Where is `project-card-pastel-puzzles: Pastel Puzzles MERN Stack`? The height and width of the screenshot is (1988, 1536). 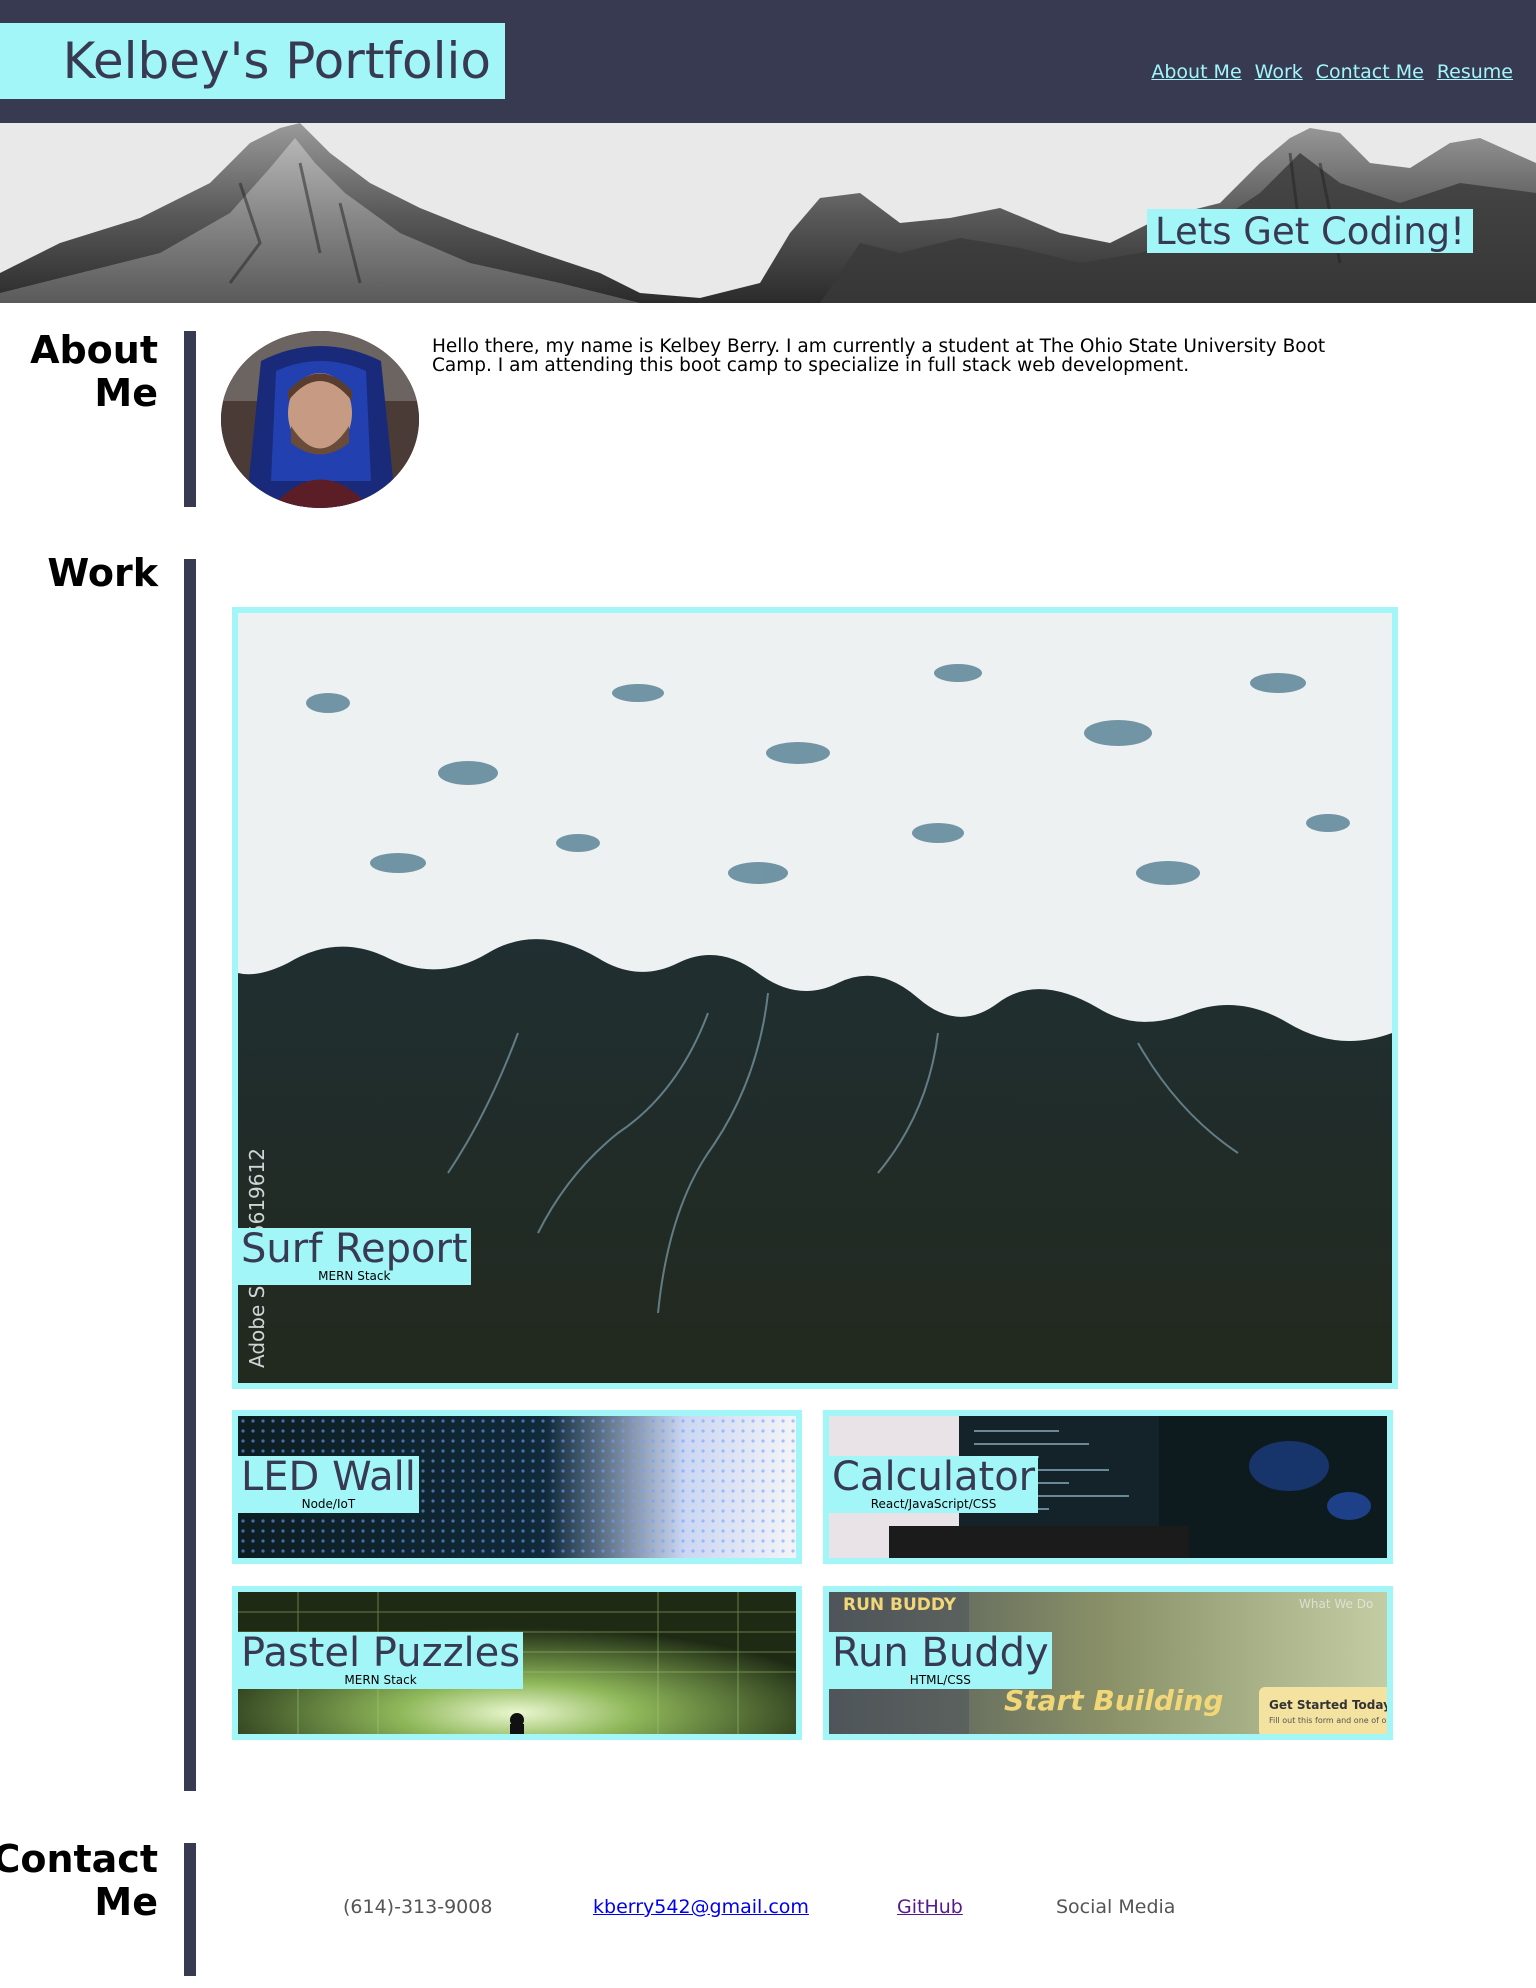
project-card-pastel-puzzles: Pastel Puzzles MERN Stack is located at coordinates (517, 1663).